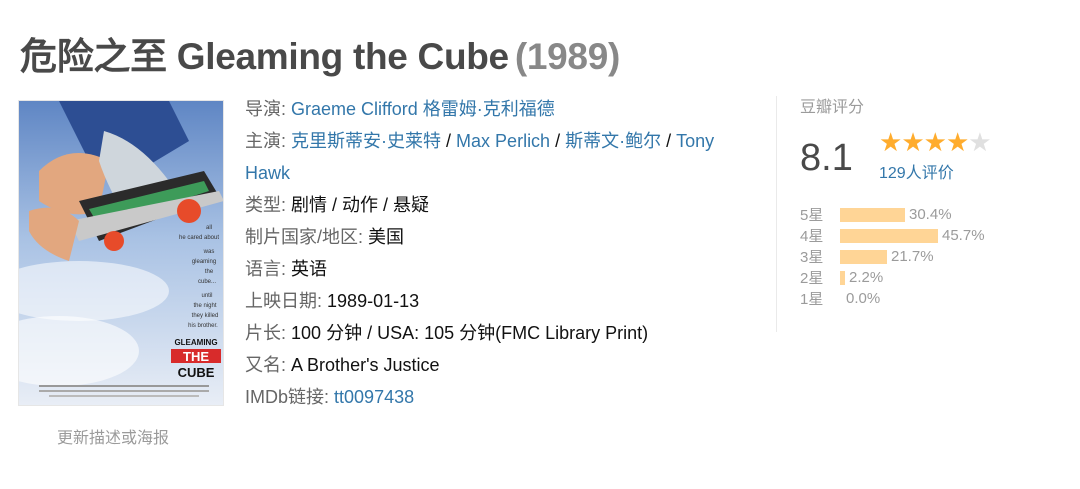 Image resolution: width=1080 pixels, height=489 pixels. I want to click on rating-dist-label: 3星, so click(812, 257).